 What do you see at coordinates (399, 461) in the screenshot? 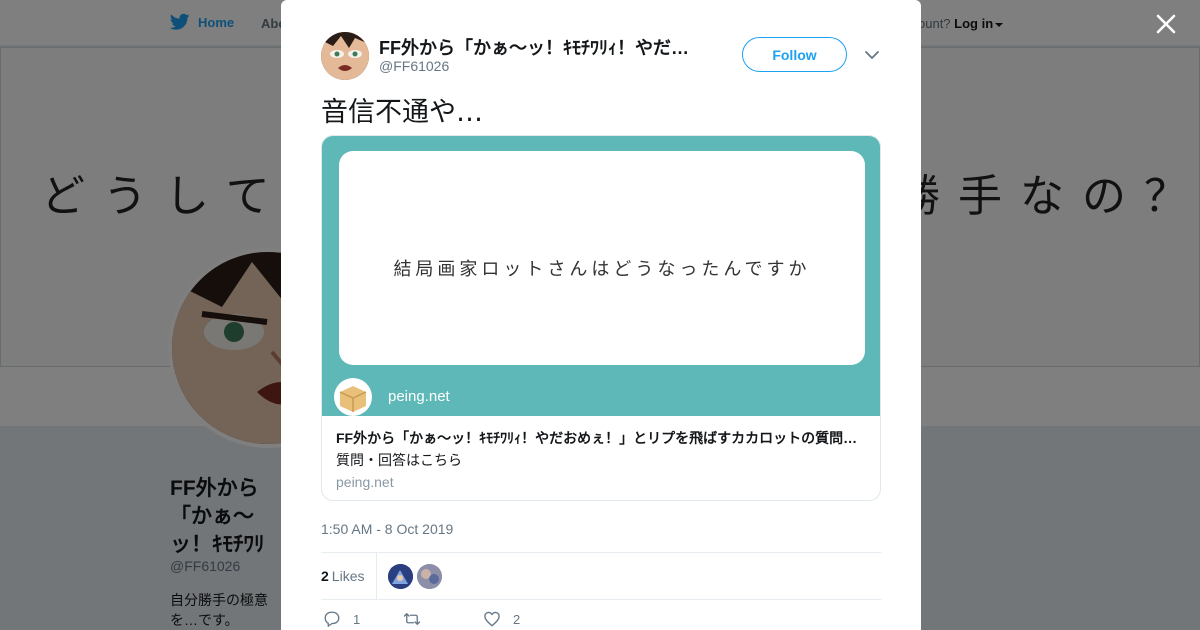
I see `card-description: 質問・回答はこちら` at bounding box center [399, 461].